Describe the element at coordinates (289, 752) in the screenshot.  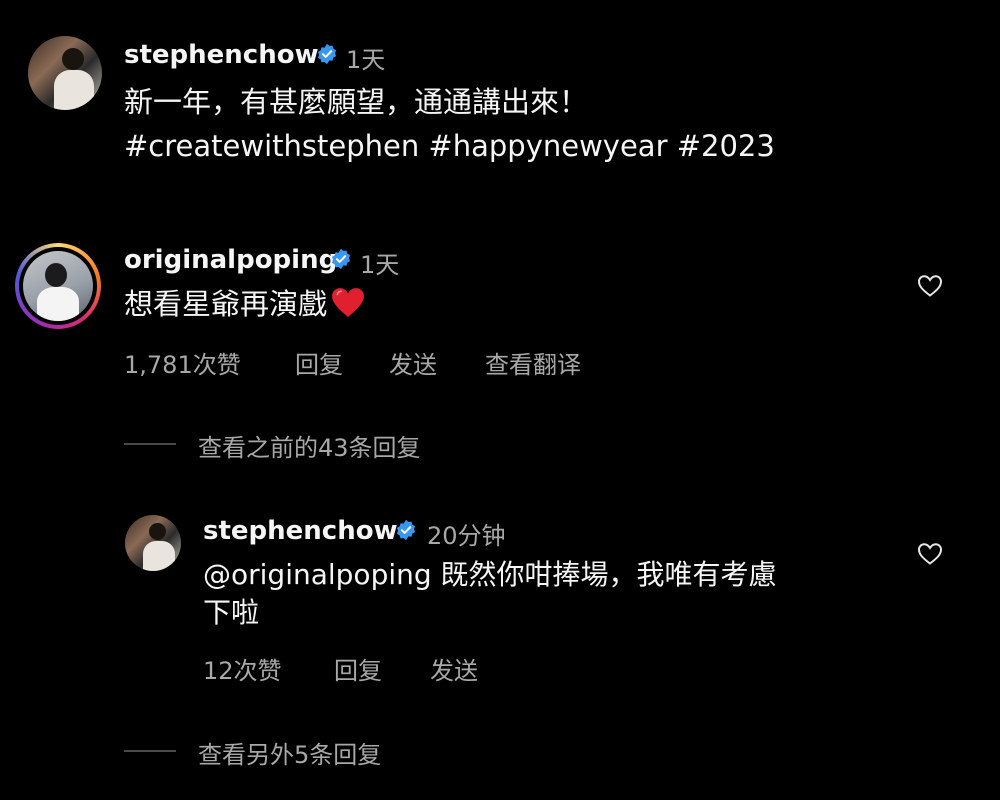
I see `view-more-replies-button: 查看另外5条回复` at that location.